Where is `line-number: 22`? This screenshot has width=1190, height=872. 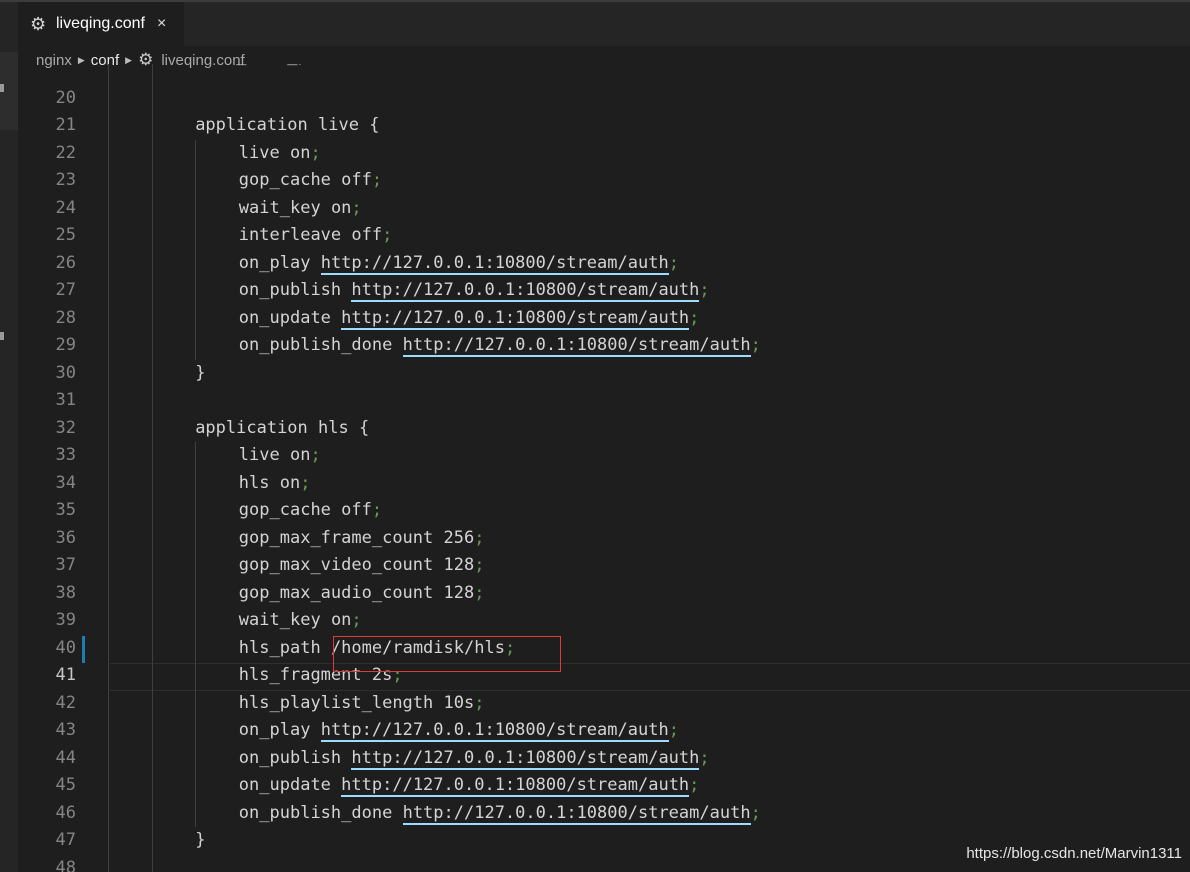 line-number: 22 is located at coordinates (65, 152).